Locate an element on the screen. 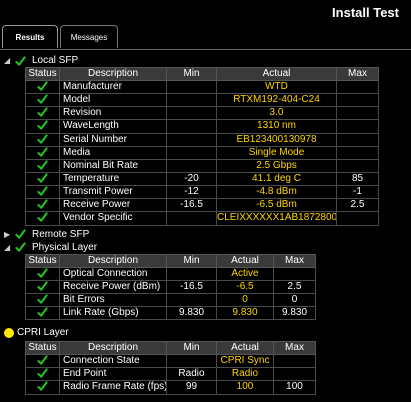 The height and width of the screenshot is (402, 411). table-row: Manufacturer WTD is located at coordinates (202, 87).